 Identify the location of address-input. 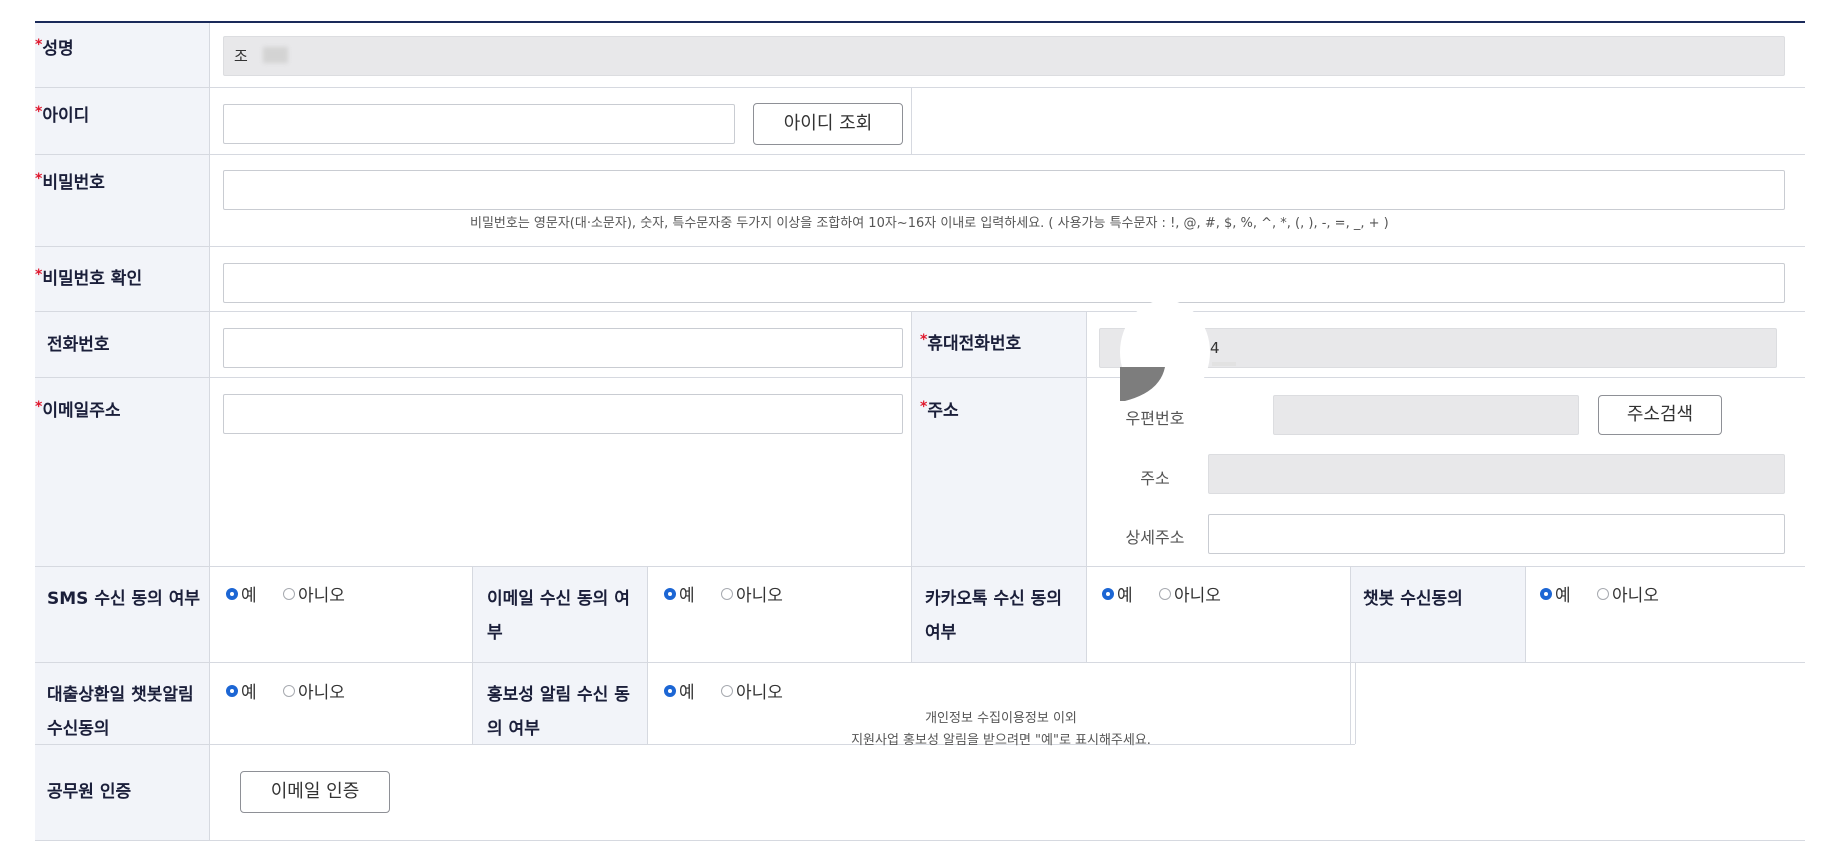
(1496, 474).